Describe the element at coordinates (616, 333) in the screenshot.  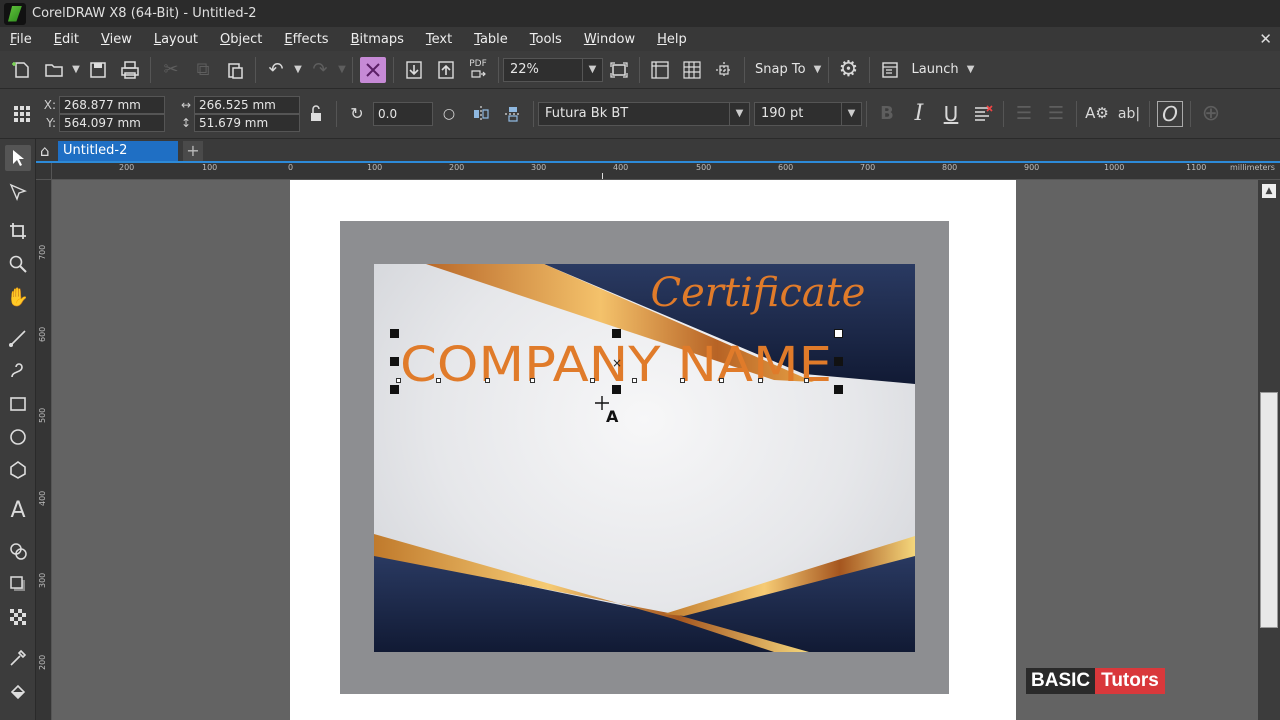
I see `selection-handle-top-middle` at that location.